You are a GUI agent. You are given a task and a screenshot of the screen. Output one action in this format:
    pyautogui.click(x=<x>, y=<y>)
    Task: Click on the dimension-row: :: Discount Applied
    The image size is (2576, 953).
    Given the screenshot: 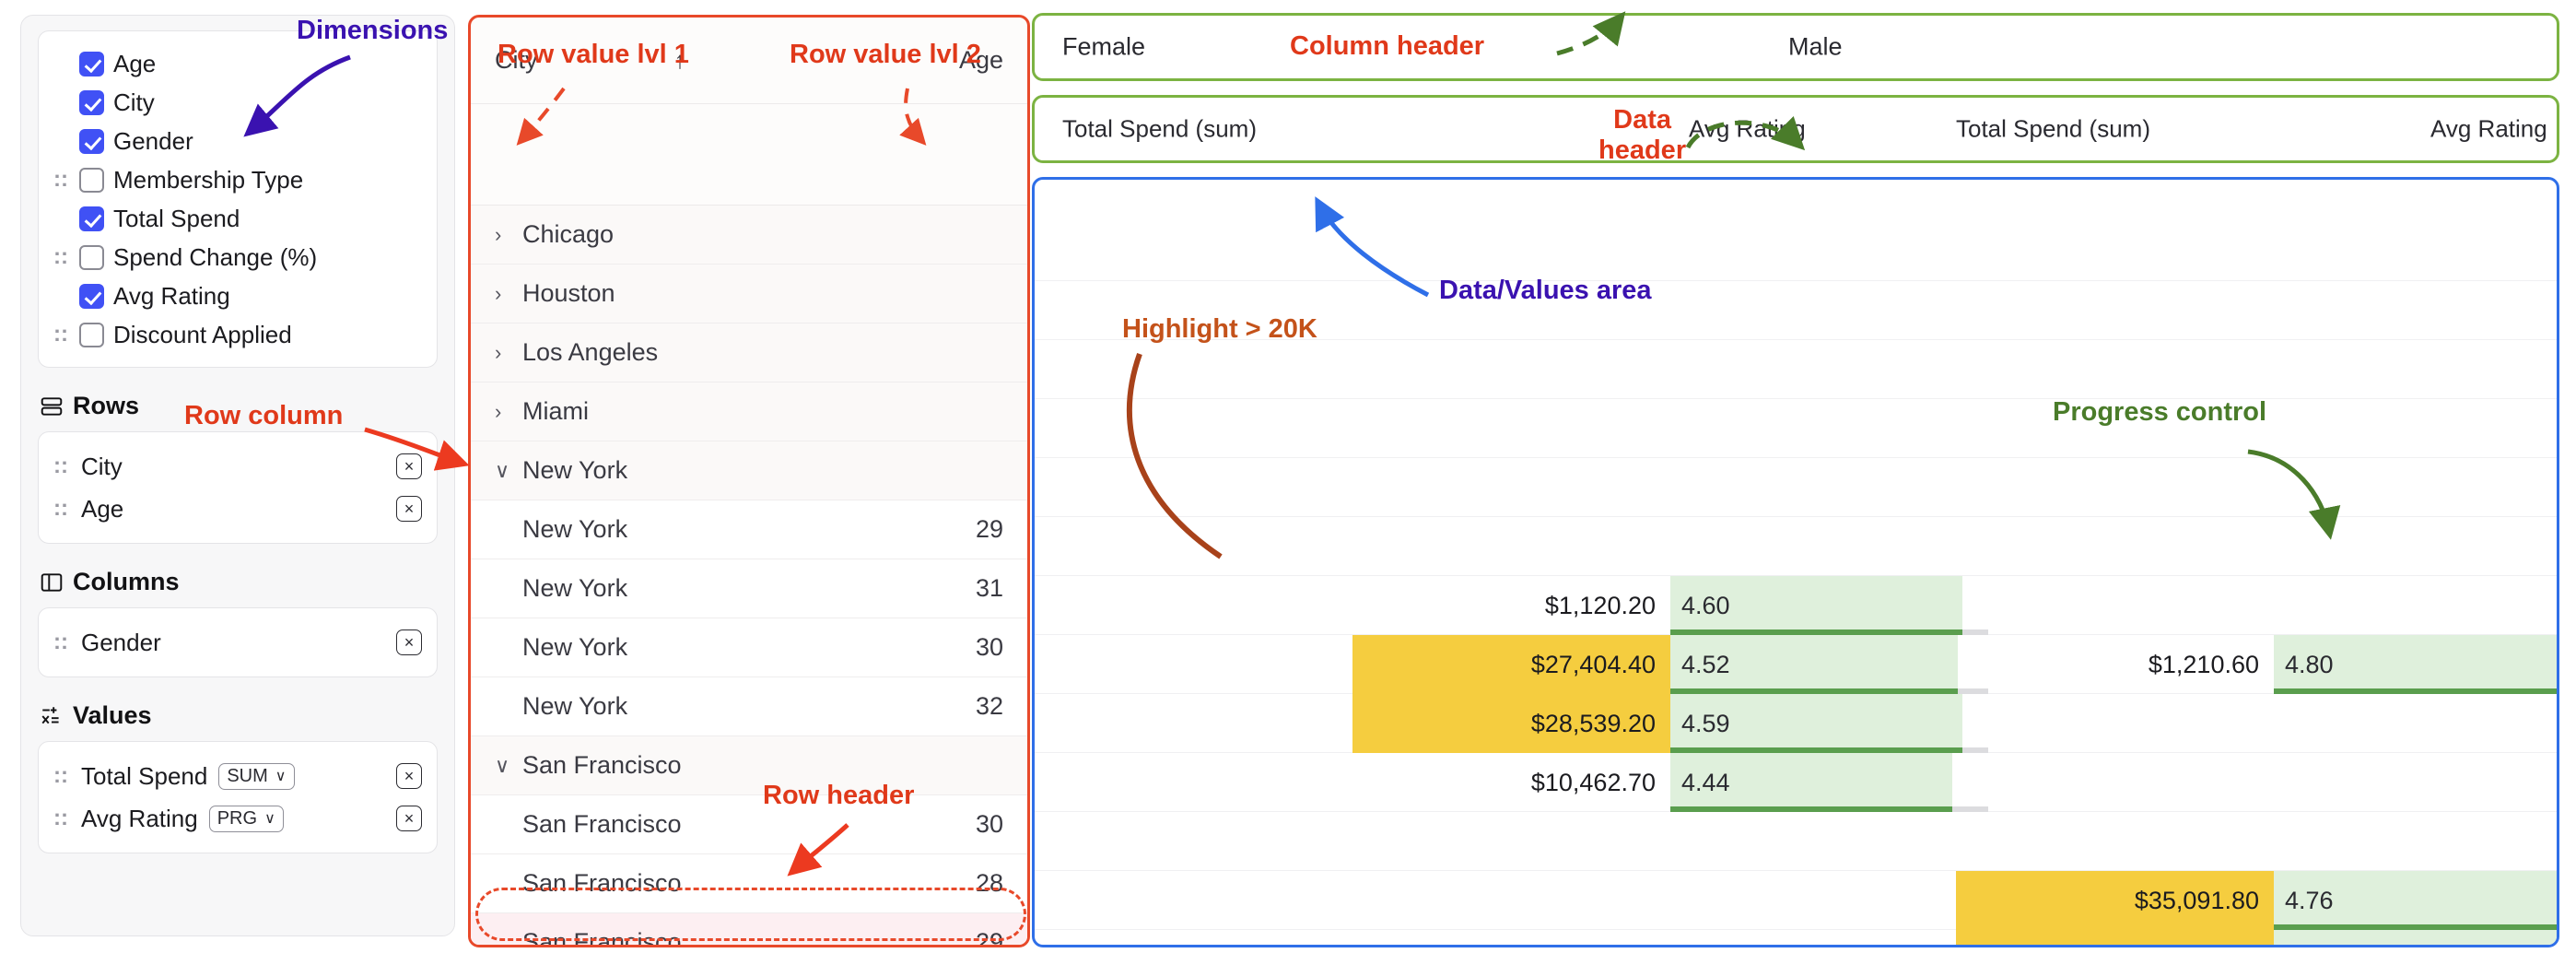 What is the action you would take?
    pyautogui.click(x=237, y=334)
    